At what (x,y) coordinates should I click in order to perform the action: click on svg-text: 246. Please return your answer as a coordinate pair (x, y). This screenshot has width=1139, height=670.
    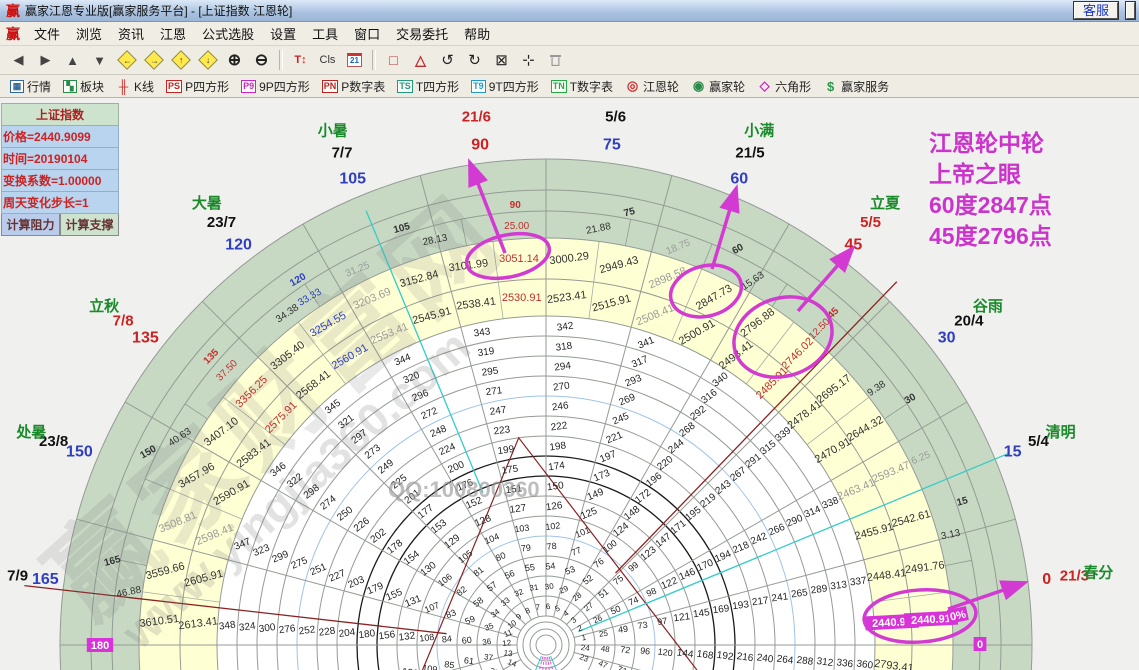
    Looking at the image, I should click on (560, 406).